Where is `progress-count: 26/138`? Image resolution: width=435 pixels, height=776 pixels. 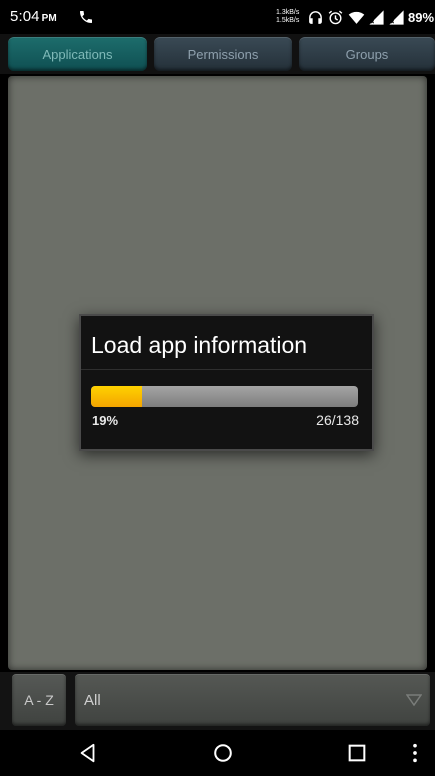 progress-count: 26/138 is located at coordinates (337, 420).